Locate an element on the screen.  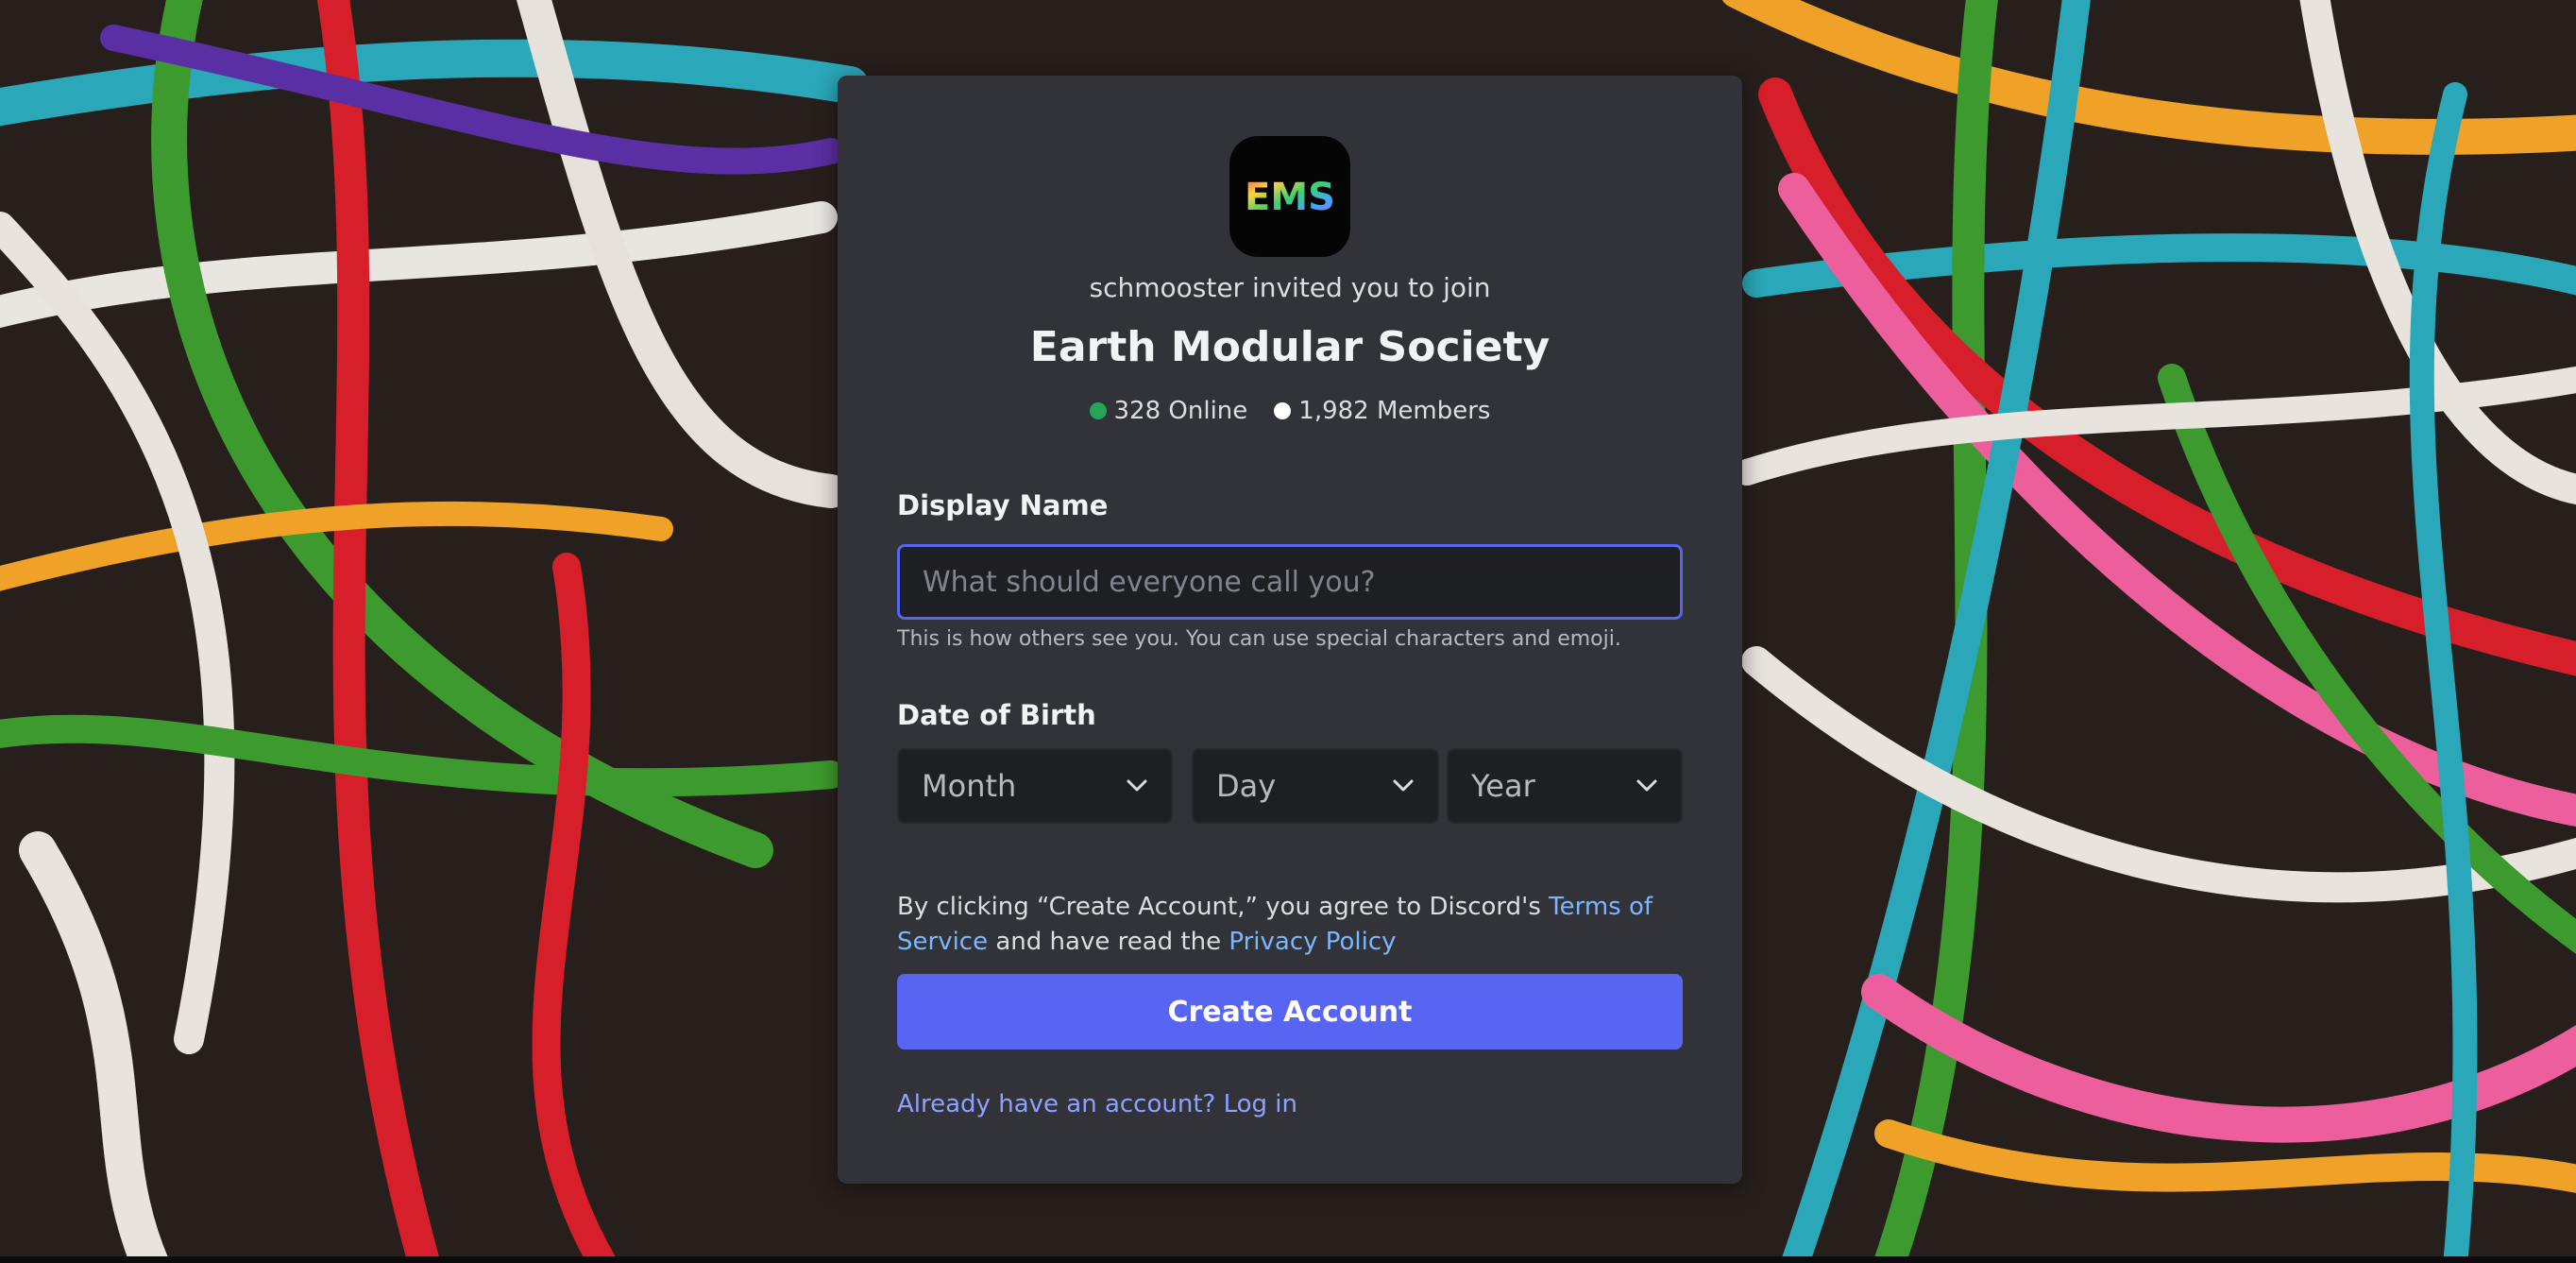
online-count: 328 Online is located at coordinates (1168, 411).